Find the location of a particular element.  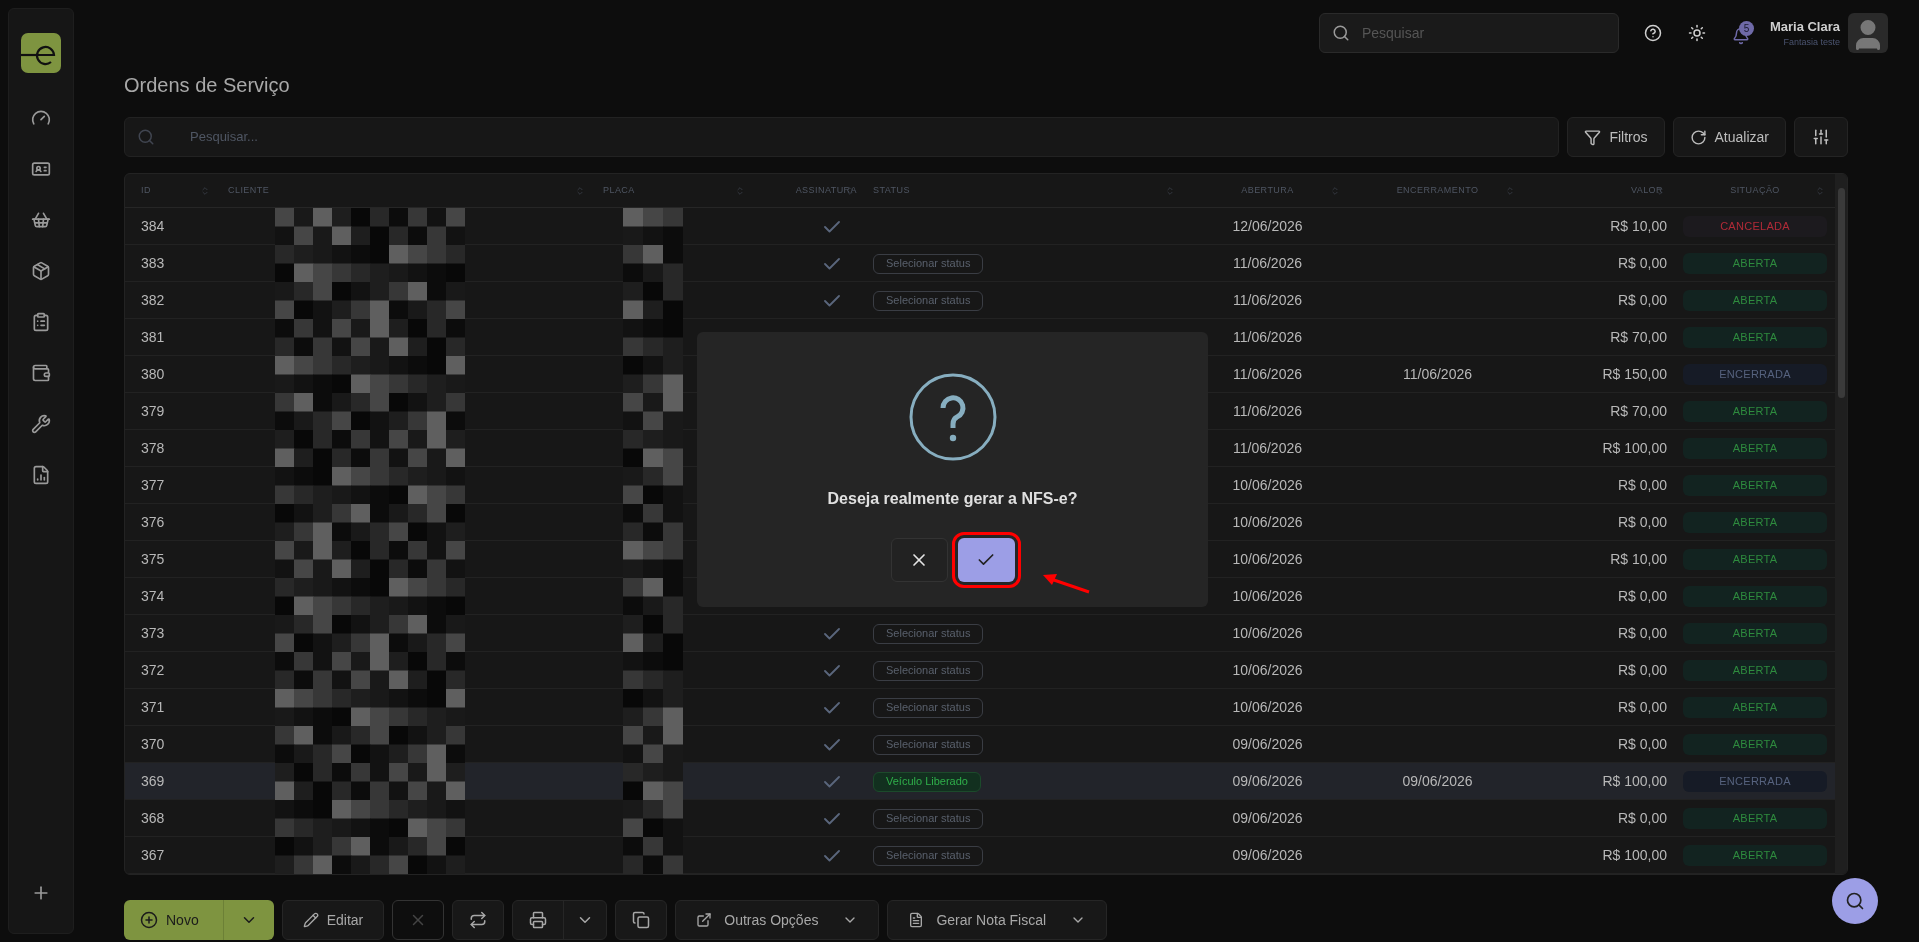

id-cell-text: 383 is located at coordinates (153, 263).